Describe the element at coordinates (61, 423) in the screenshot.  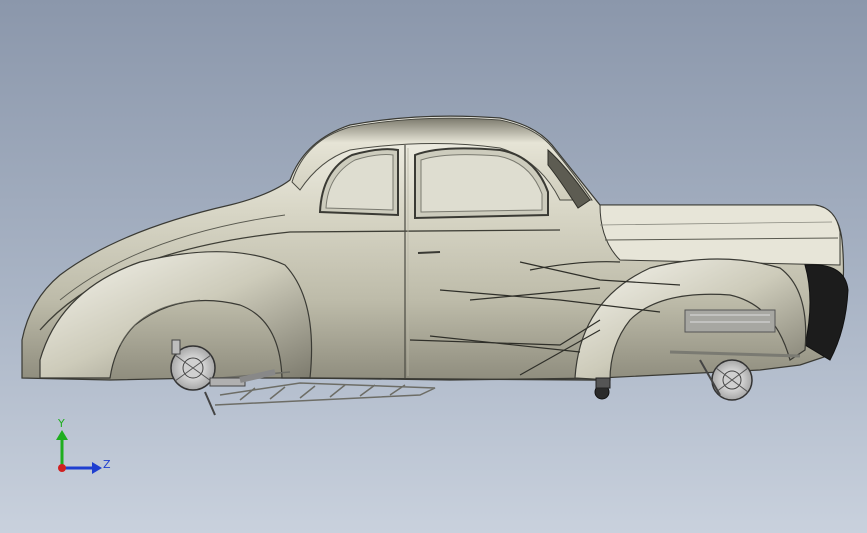
I see `y-axis-label: Y` at that location.